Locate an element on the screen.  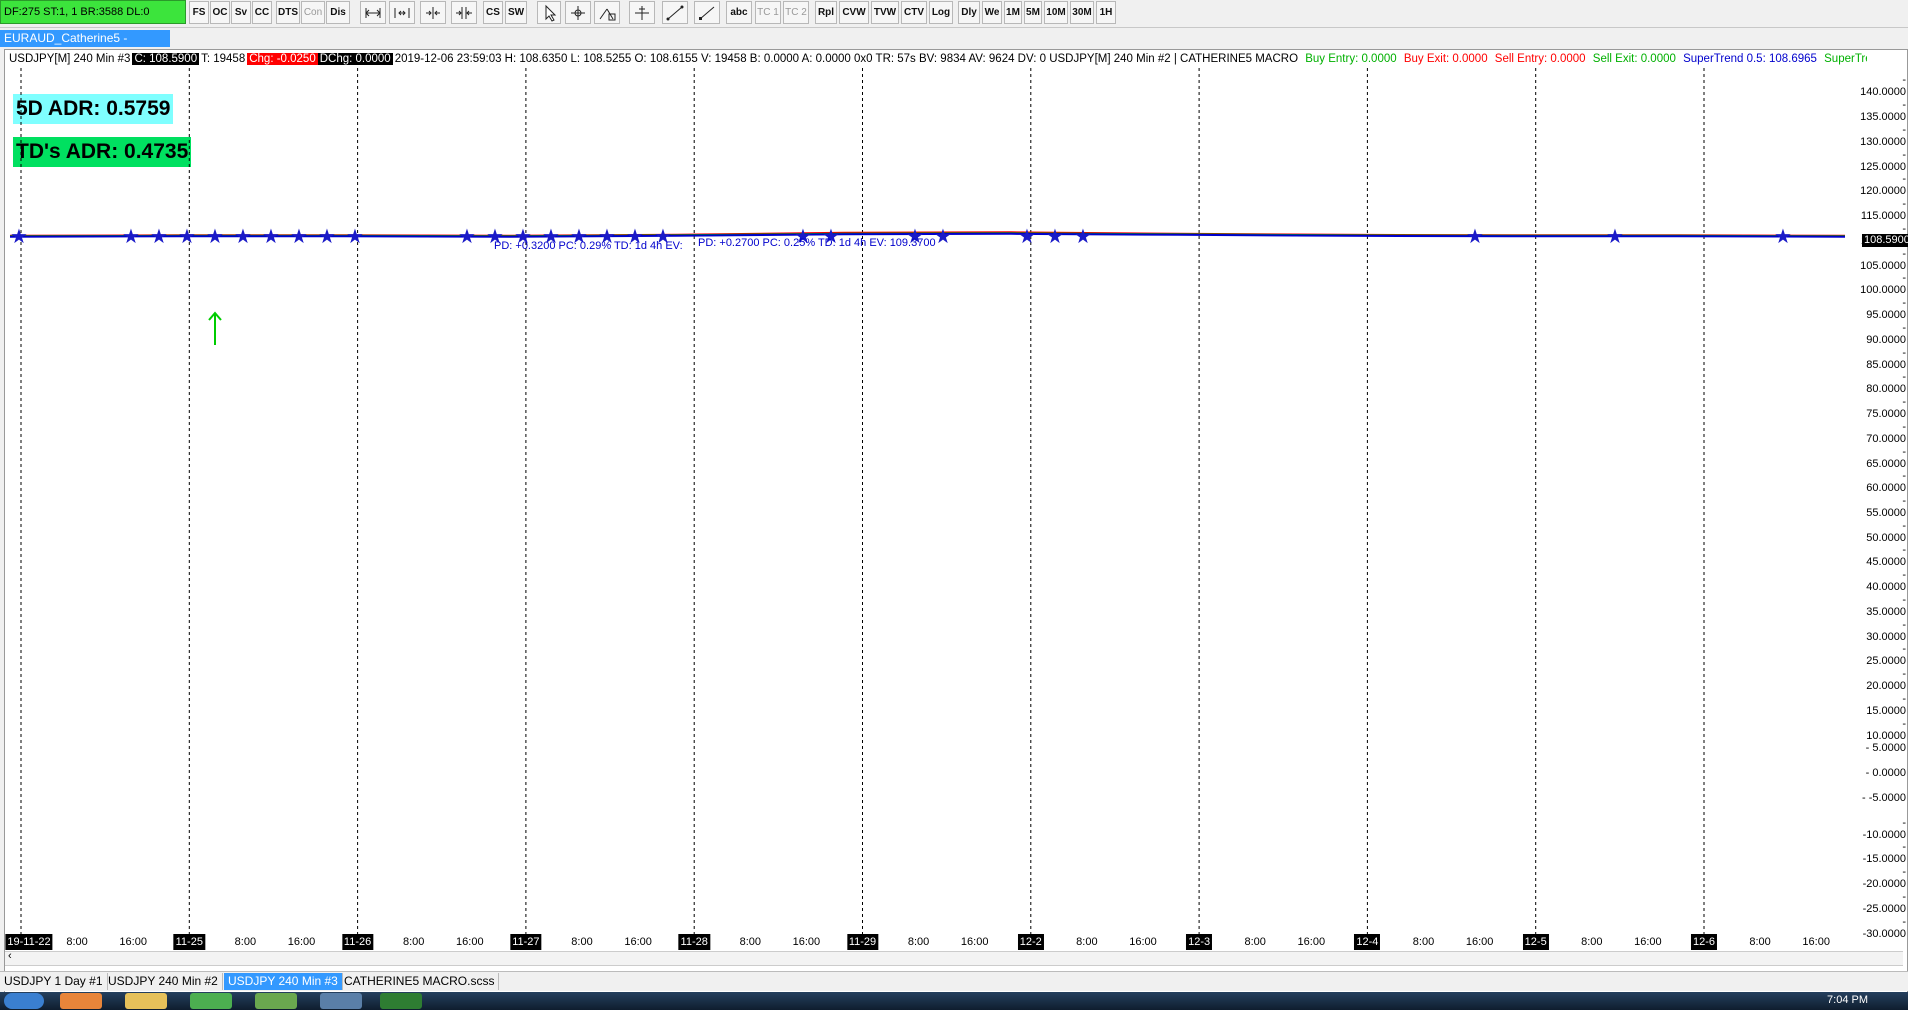
1hour-button: 1H is located at coordinates (1106, 12).